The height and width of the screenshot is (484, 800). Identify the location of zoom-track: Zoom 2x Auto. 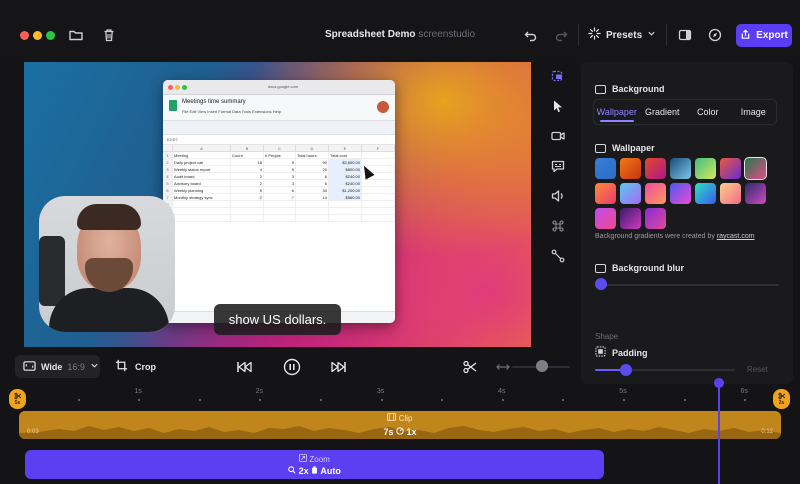
(314, 464).